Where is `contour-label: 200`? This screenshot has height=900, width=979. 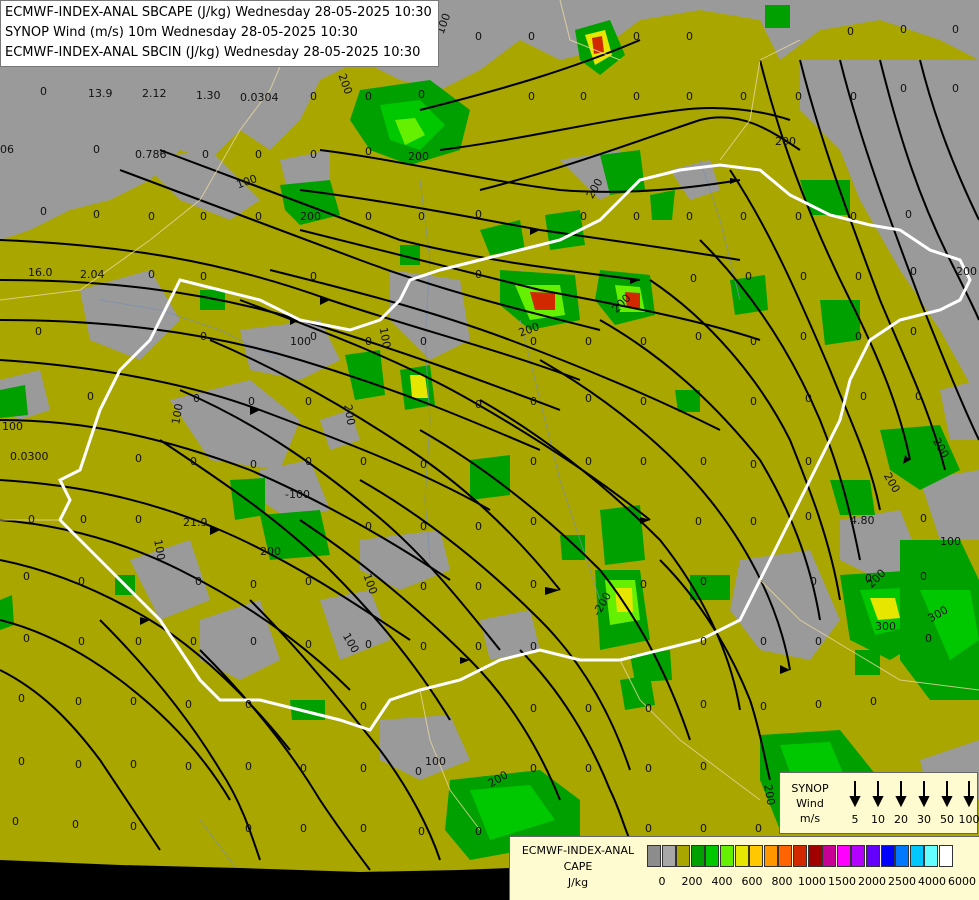
contour-label: 200 is located at coordinates (418, 156).